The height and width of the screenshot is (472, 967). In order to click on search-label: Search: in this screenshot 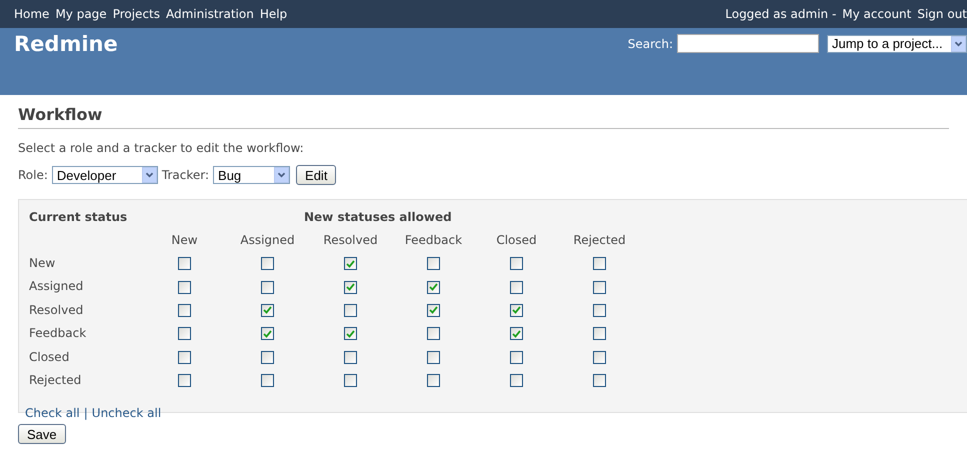, I will do `click(650, 43)`.